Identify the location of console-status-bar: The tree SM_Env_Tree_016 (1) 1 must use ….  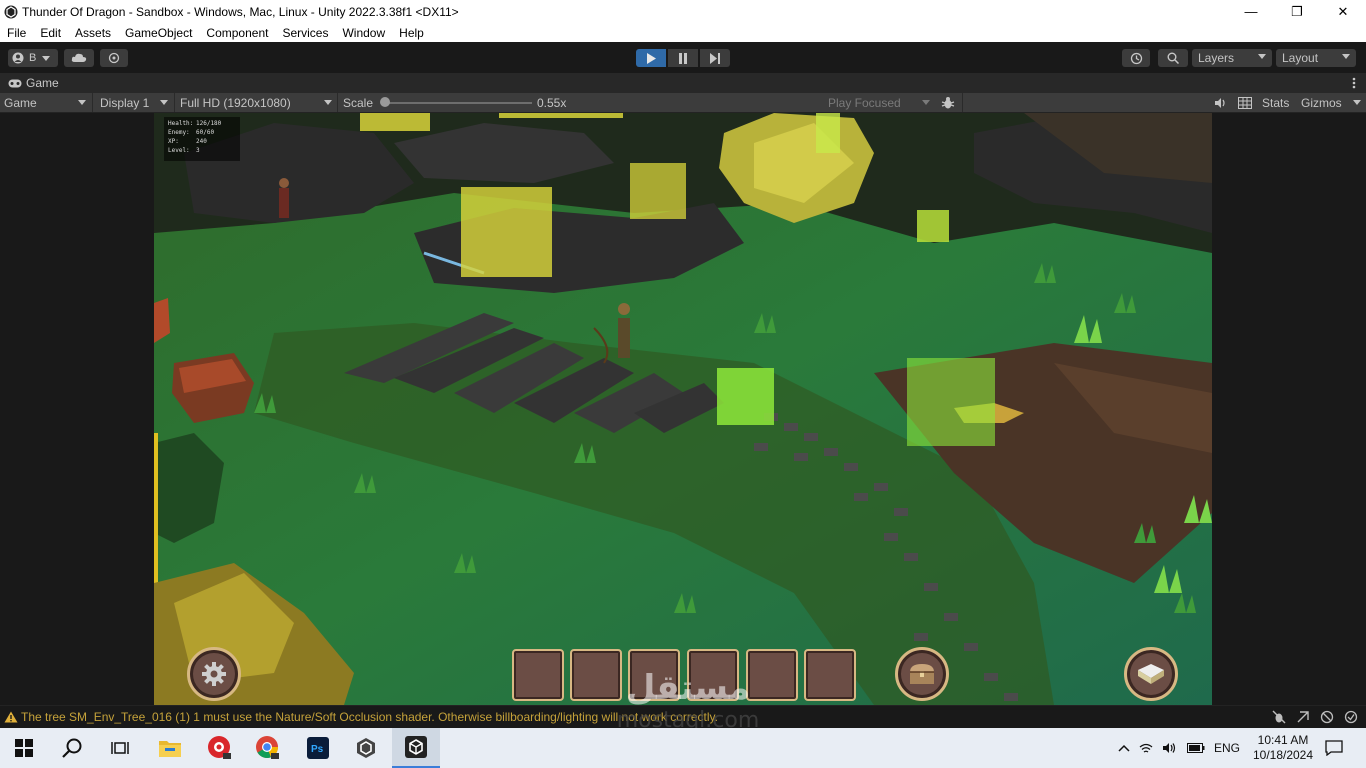
(683, 716).